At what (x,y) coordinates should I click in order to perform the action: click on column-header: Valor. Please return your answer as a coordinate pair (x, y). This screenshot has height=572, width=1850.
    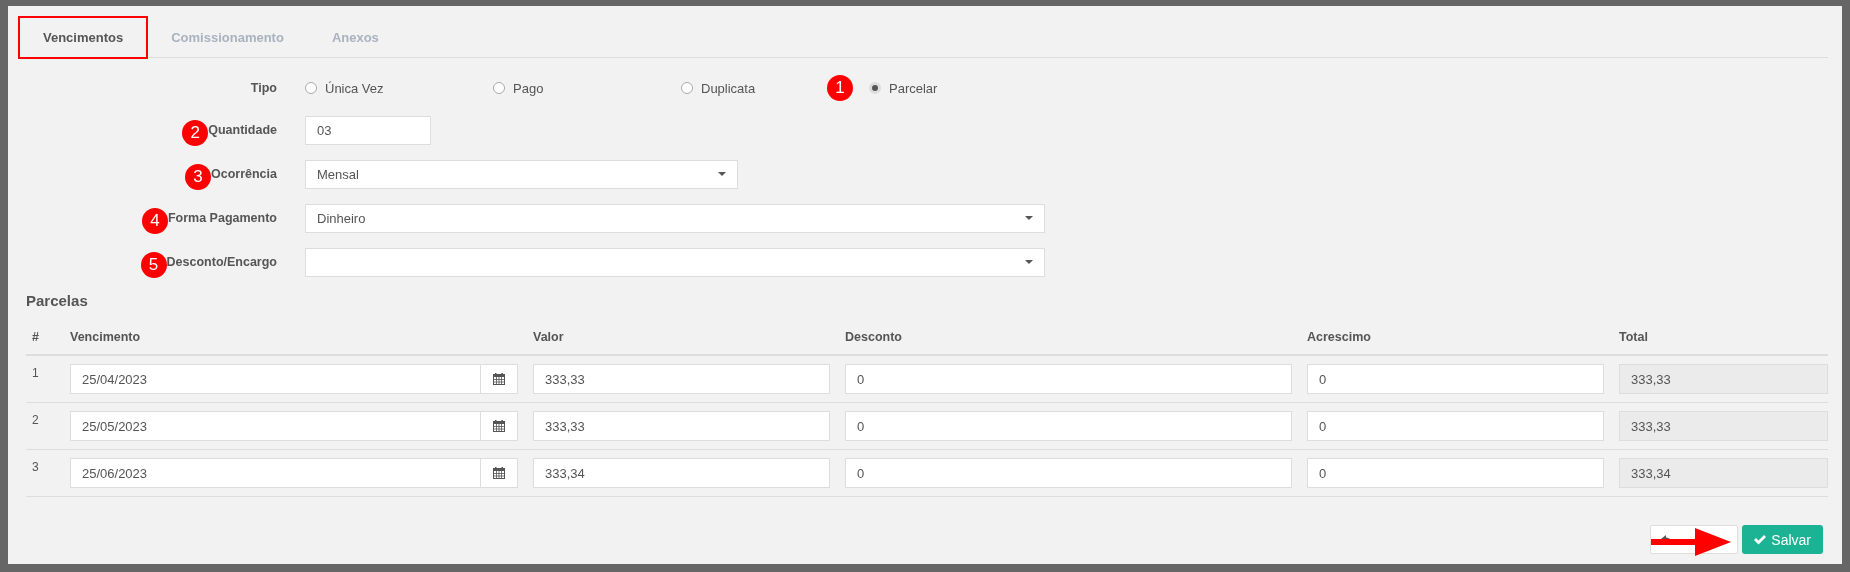
    Looking at the image, I should click on (549, 337).